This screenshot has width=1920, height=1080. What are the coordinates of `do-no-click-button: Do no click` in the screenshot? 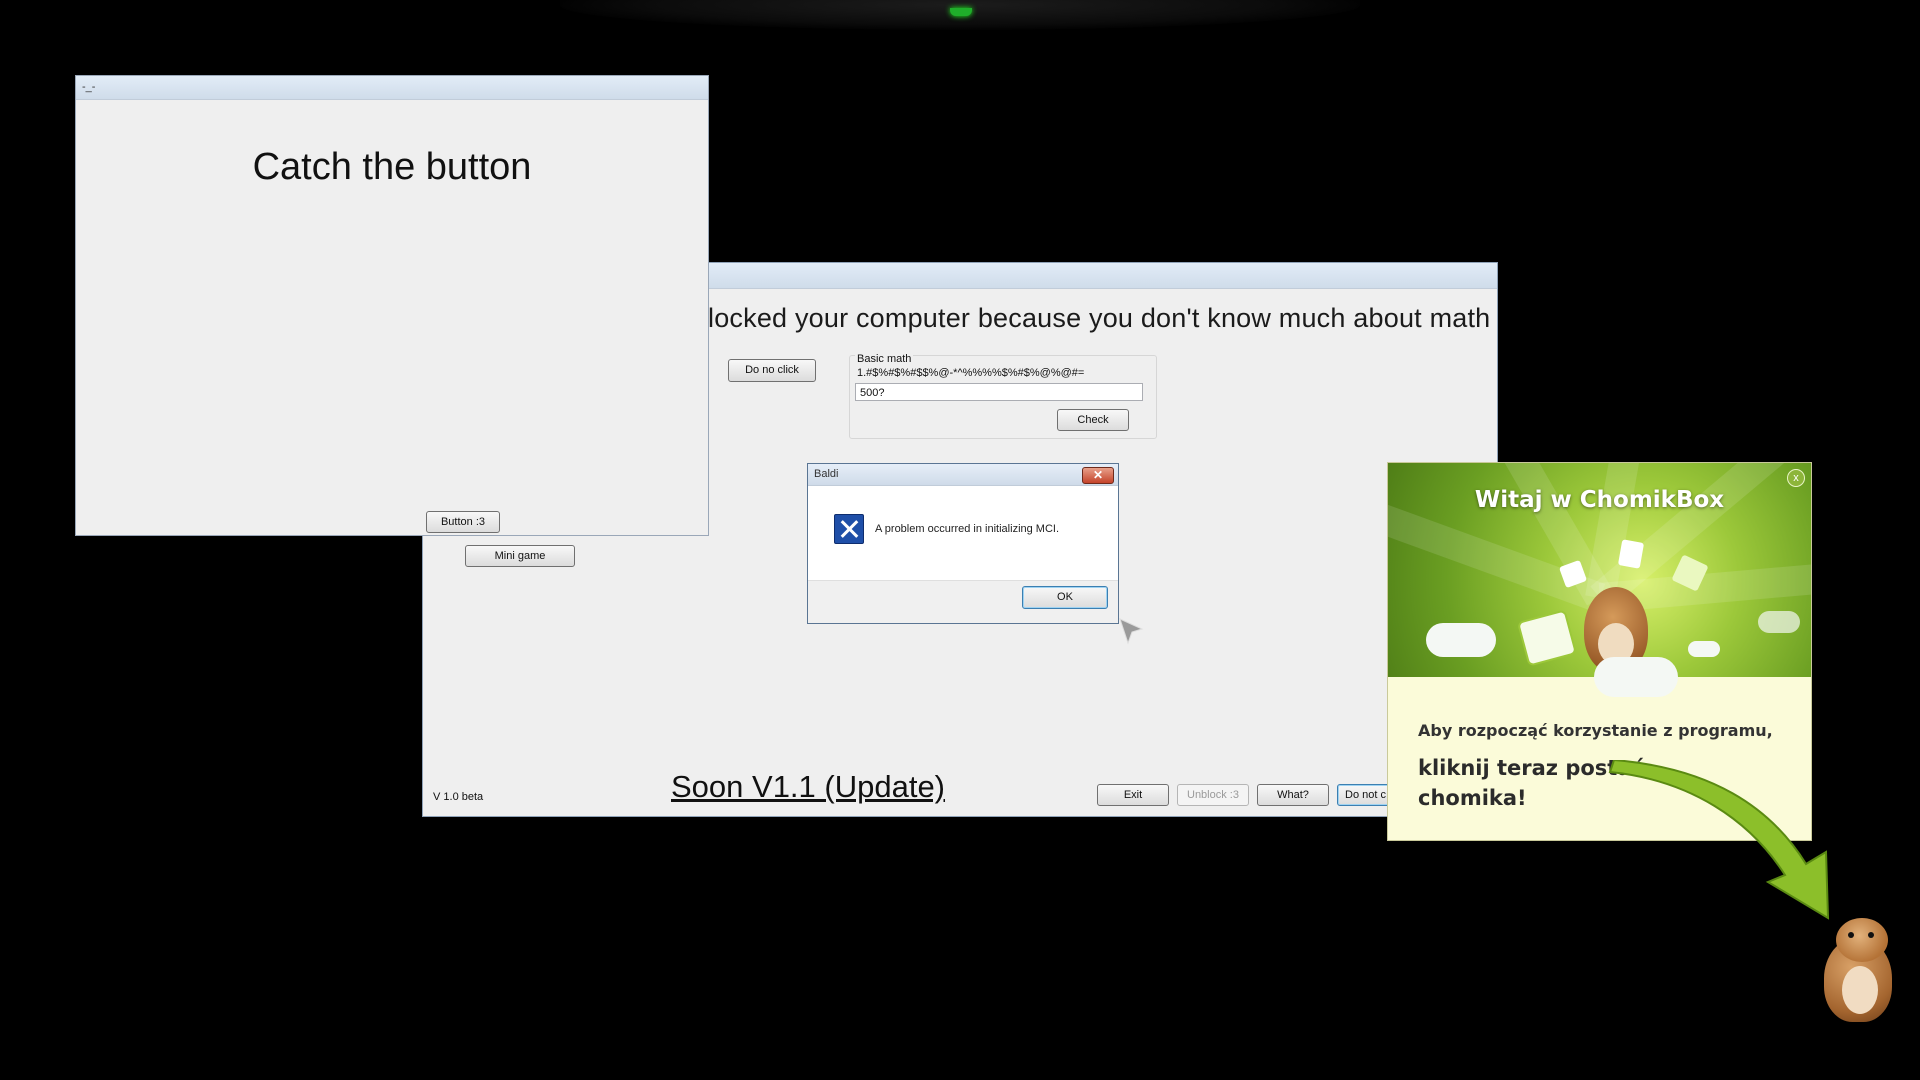 It's located at (772, 370).